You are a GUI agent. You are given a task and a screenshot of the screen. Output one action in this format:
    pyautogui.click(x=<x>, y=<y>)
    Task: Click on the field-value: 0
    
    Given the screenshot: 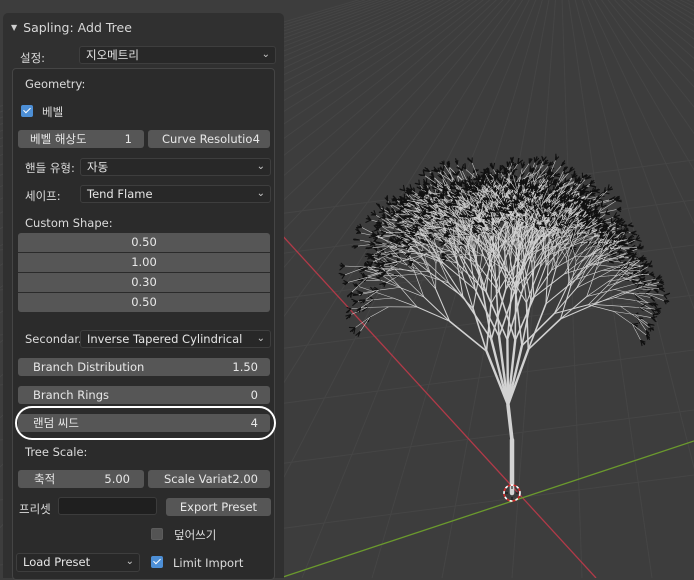 What is the action you would take?
    pyautogui.click(x=254, y=395)
    